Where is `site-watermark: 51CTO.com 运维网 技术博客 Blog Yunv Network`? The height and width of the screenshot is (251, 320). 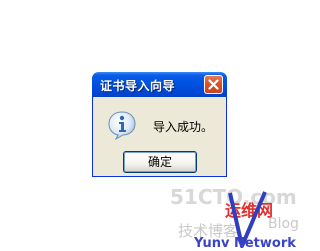 site-watermark: 51CTO.com 运维网 技术博客 Blog Yunv Network is located at coordinates (234, 218).